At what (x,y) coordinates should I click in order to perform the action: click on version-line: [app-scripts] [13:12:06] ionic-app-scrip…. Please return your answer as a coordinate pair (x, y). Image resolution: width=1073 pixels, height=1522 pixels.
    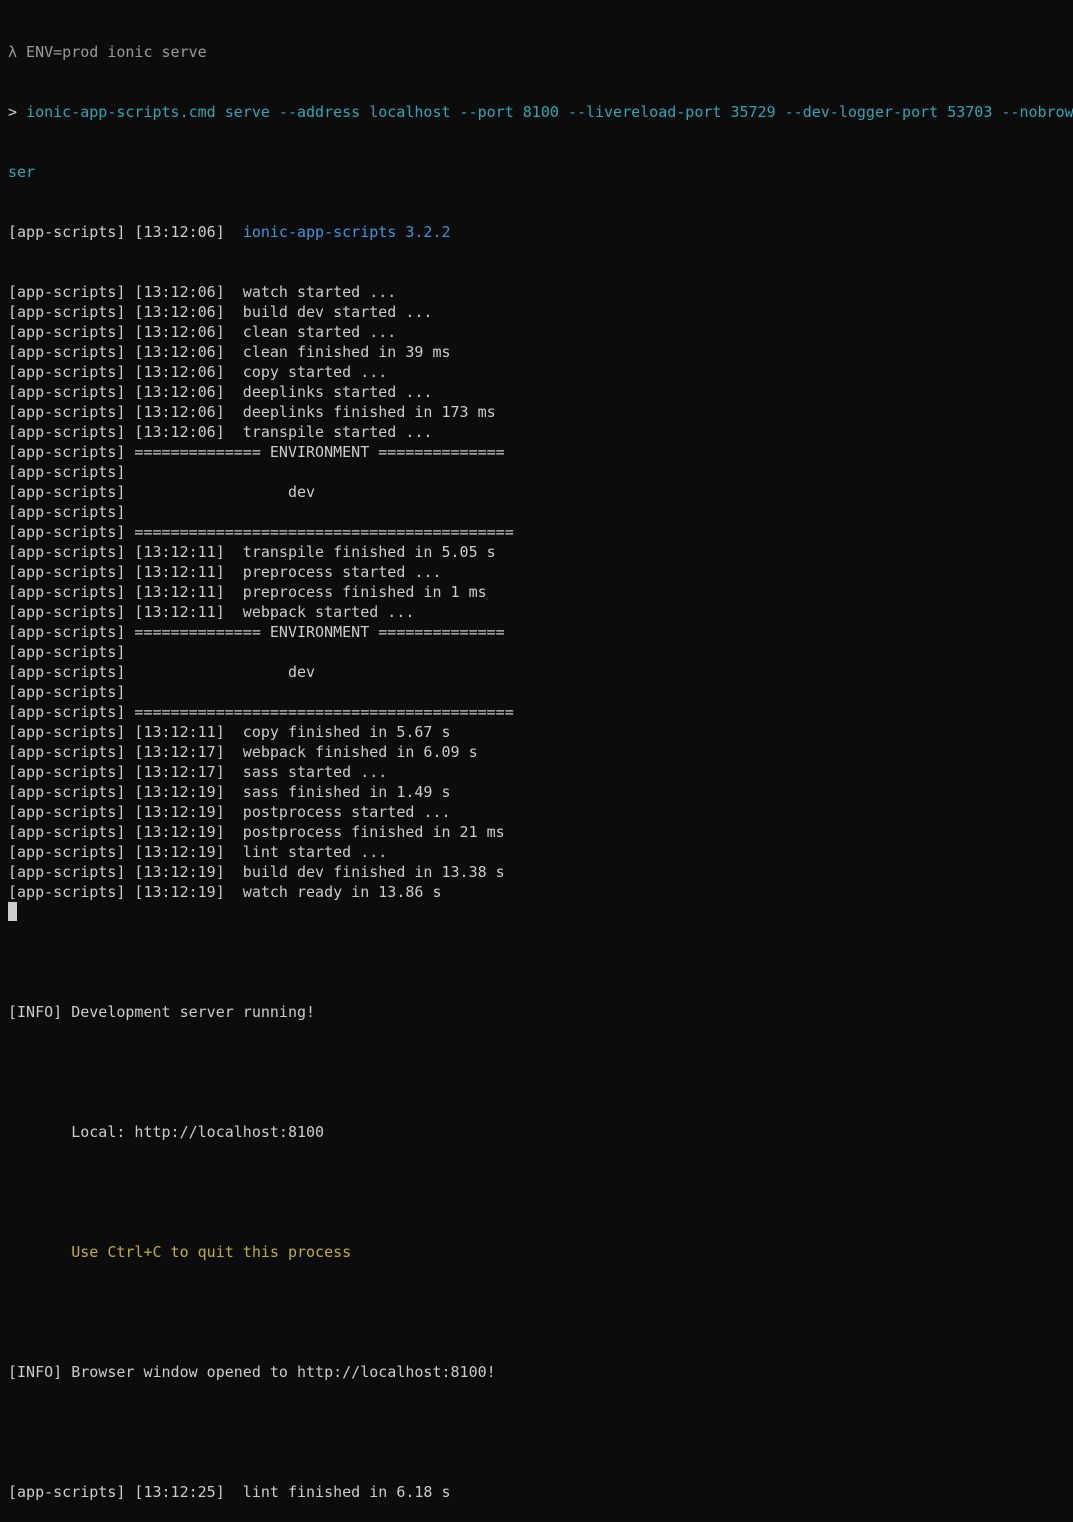
    Looking at the image, I should click on (540, 232).